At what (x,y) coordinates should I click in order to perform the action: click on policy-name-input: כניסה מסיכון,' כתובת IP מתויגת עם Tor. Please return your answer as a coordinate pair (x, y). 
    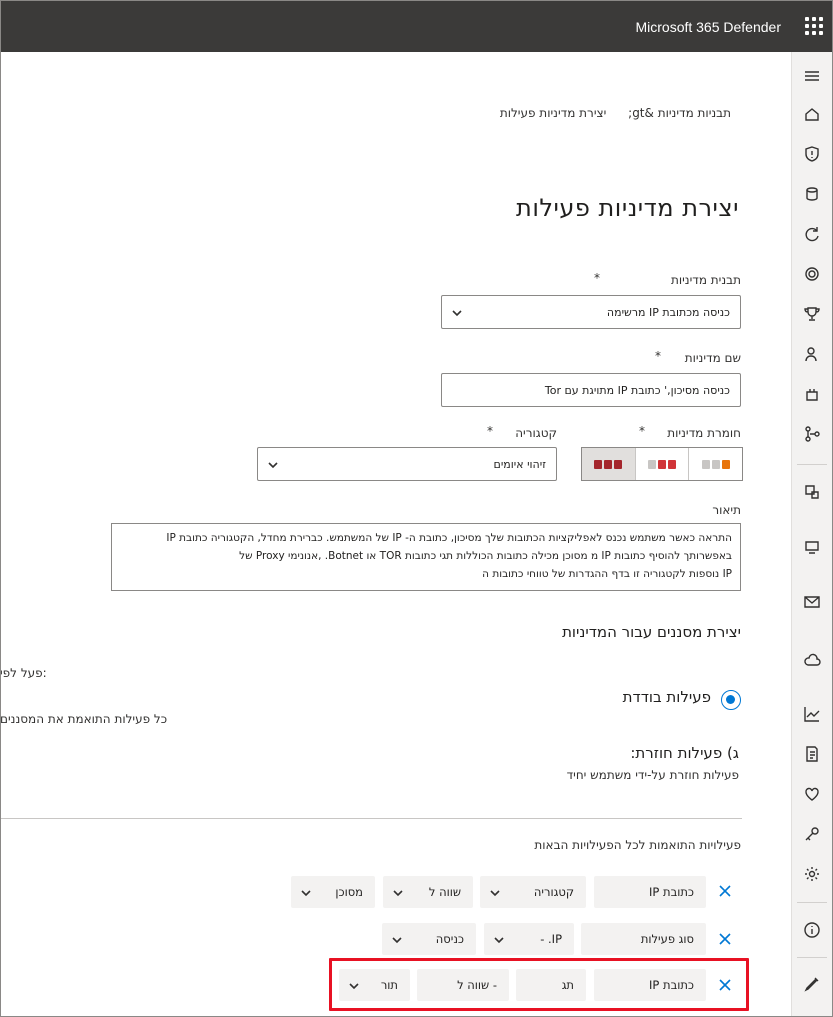
    Looking at the image, I should click on (591, 390).